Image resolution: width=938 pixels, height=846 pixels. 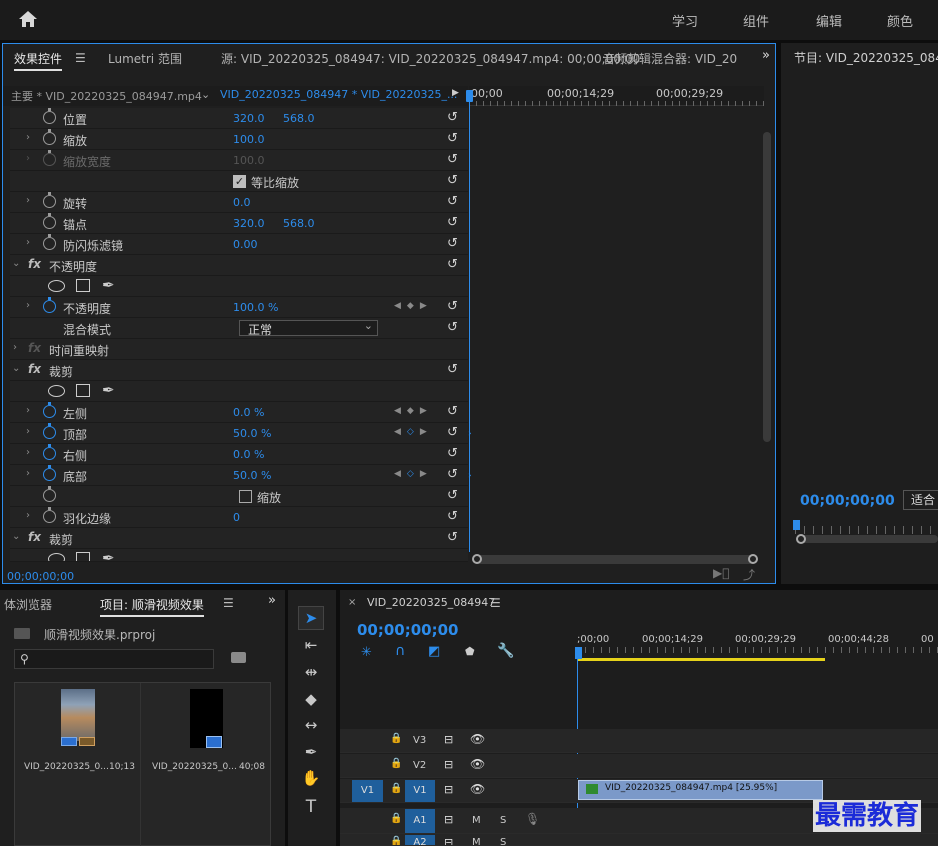 I want to click on eye-icon: 👁, so click(x=477, y=764).